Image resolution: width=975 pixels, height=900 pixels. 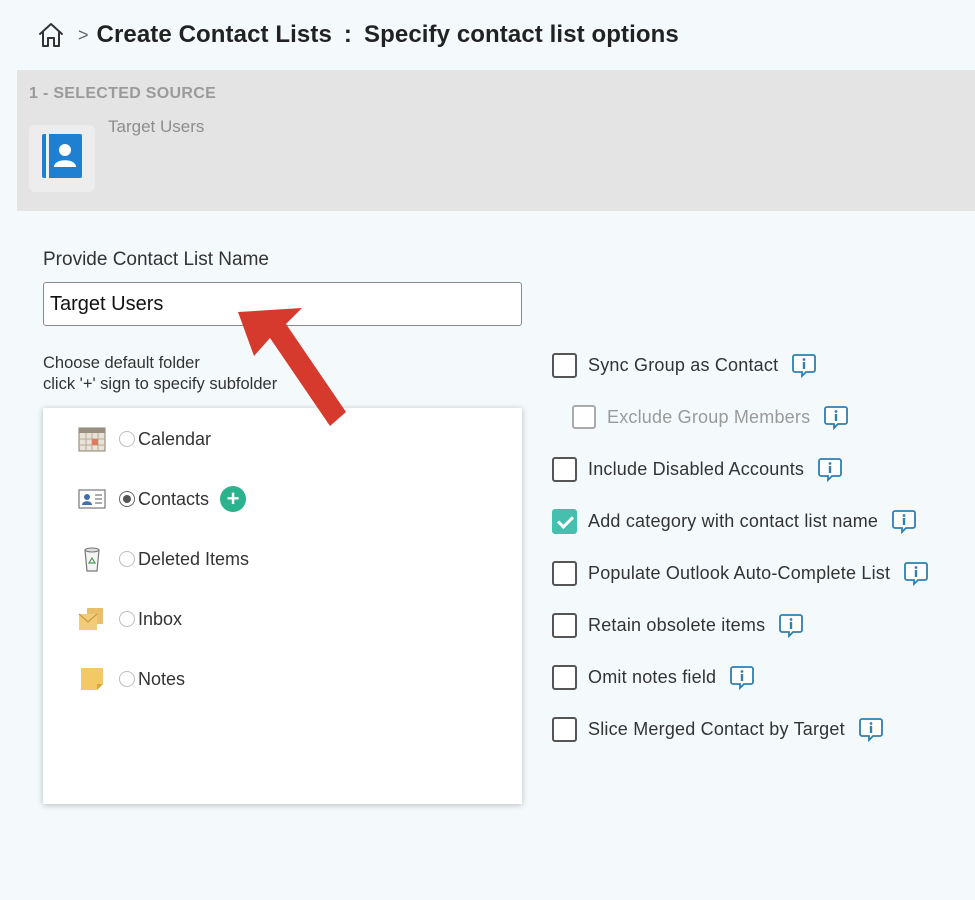 I want to click on folder-item-deleted-items: Deleted Items, so click(x=163, y=559).